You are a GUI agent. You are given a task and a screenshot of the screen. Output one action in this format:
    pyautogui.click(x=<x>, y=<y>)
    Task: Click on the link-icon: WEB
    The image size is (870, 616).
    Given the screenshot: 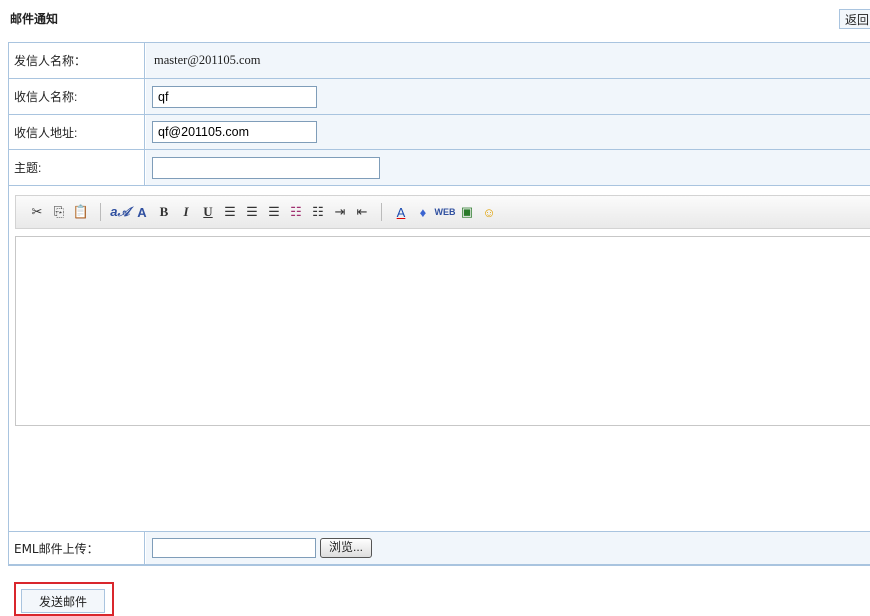 What is the action you would take?
    pyautogui.click(x=445, y=212)
    